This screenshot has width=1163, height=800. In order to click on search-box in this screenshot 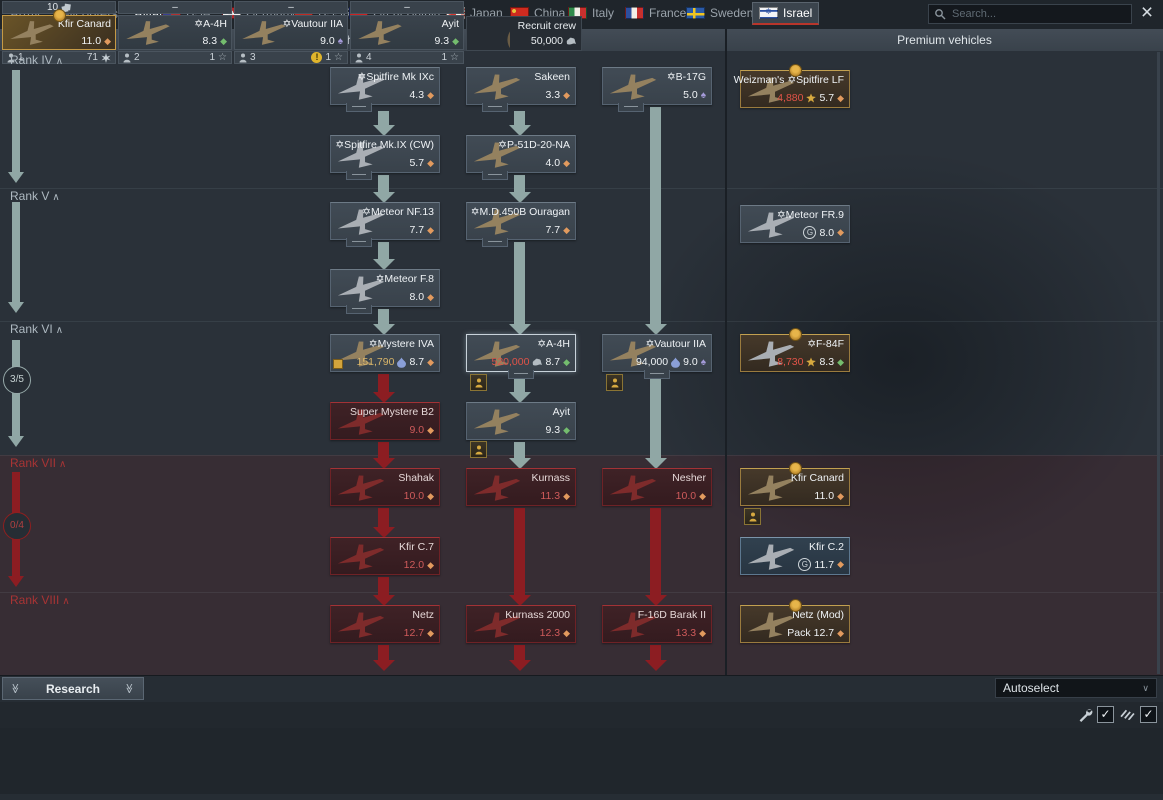, I will do `click(1030, 14)`.